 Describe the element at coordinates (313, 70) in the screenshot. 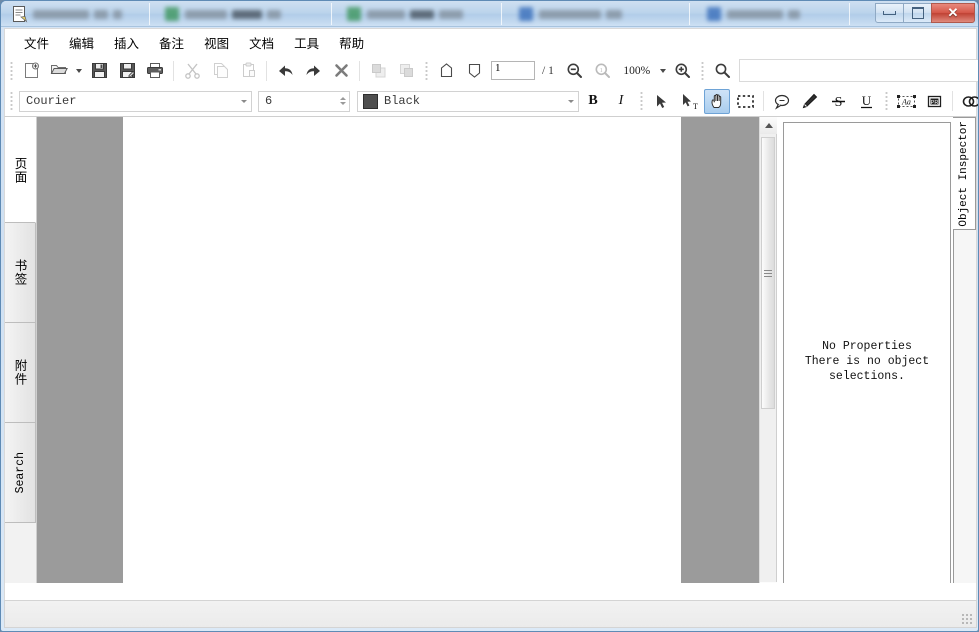

I see `redo-button` at that location.